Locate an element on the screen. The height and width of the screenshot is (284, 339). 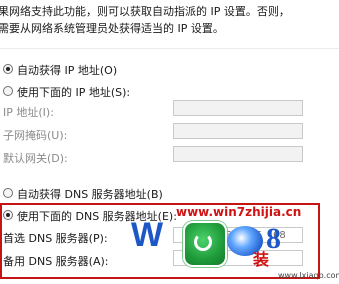
radio-auto-dns is located at coordinates (8, 193).